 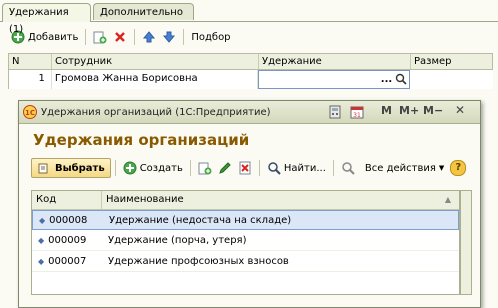 I want to click on app-logo-icon: 1C, so click(x=30, y=112).